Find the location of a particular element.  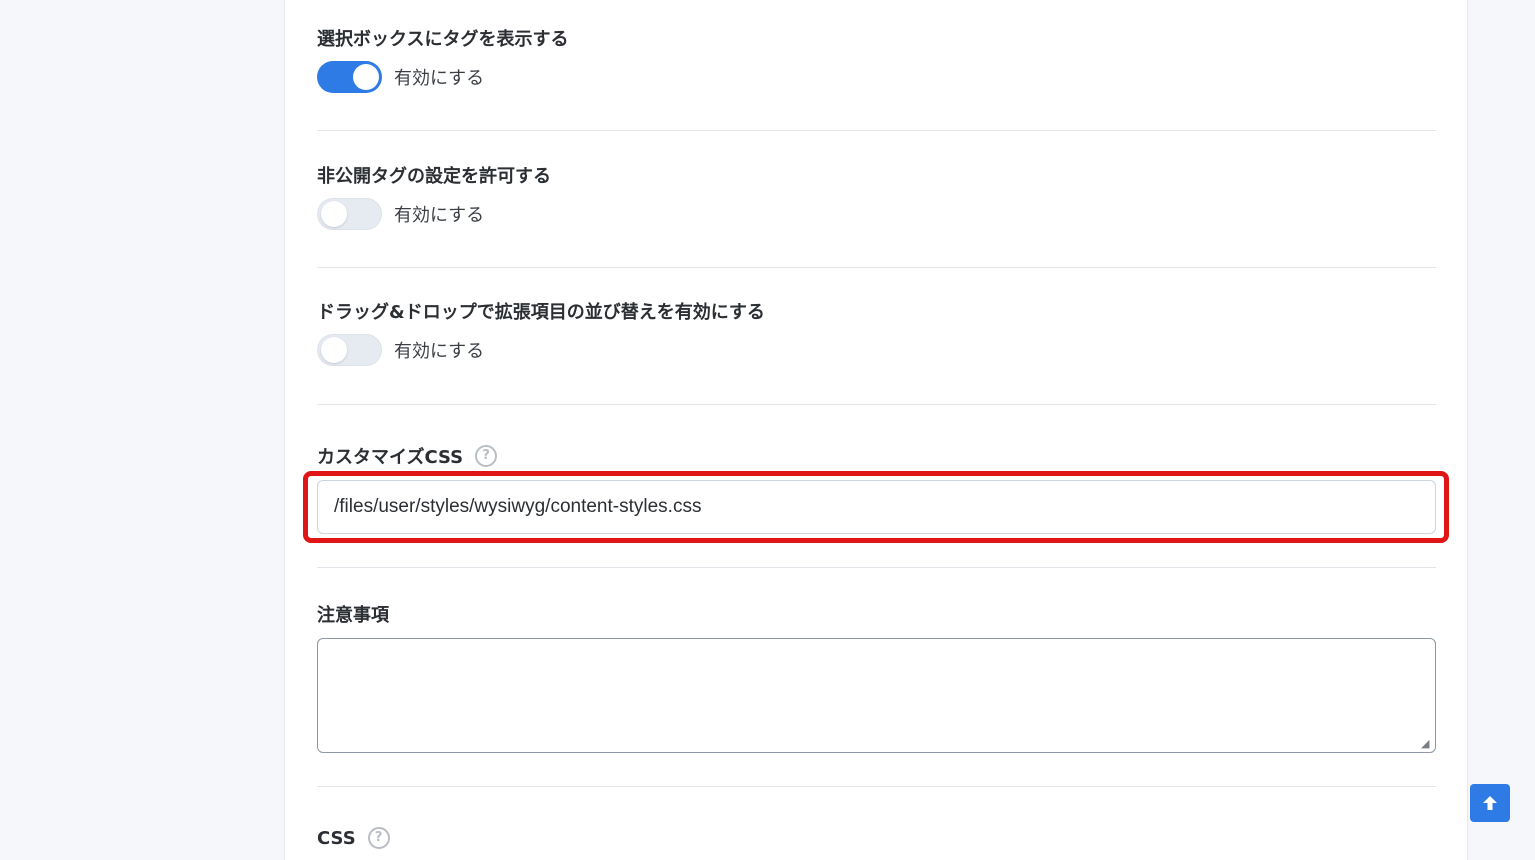

css-label: CSS is located at coordinates (336, 838).